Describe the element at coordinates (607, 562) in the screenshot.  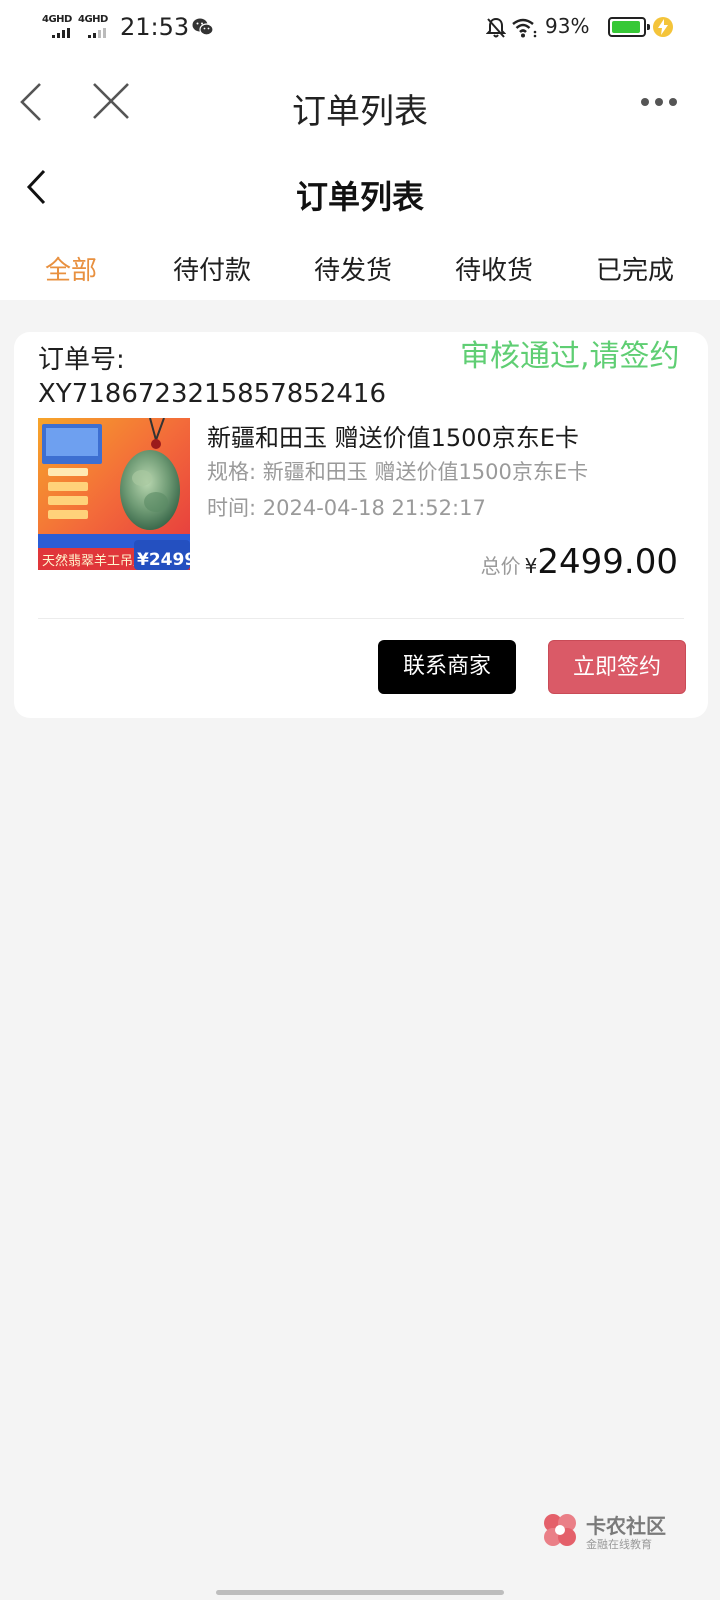
I see `total-amount: 2499.00` at that location.